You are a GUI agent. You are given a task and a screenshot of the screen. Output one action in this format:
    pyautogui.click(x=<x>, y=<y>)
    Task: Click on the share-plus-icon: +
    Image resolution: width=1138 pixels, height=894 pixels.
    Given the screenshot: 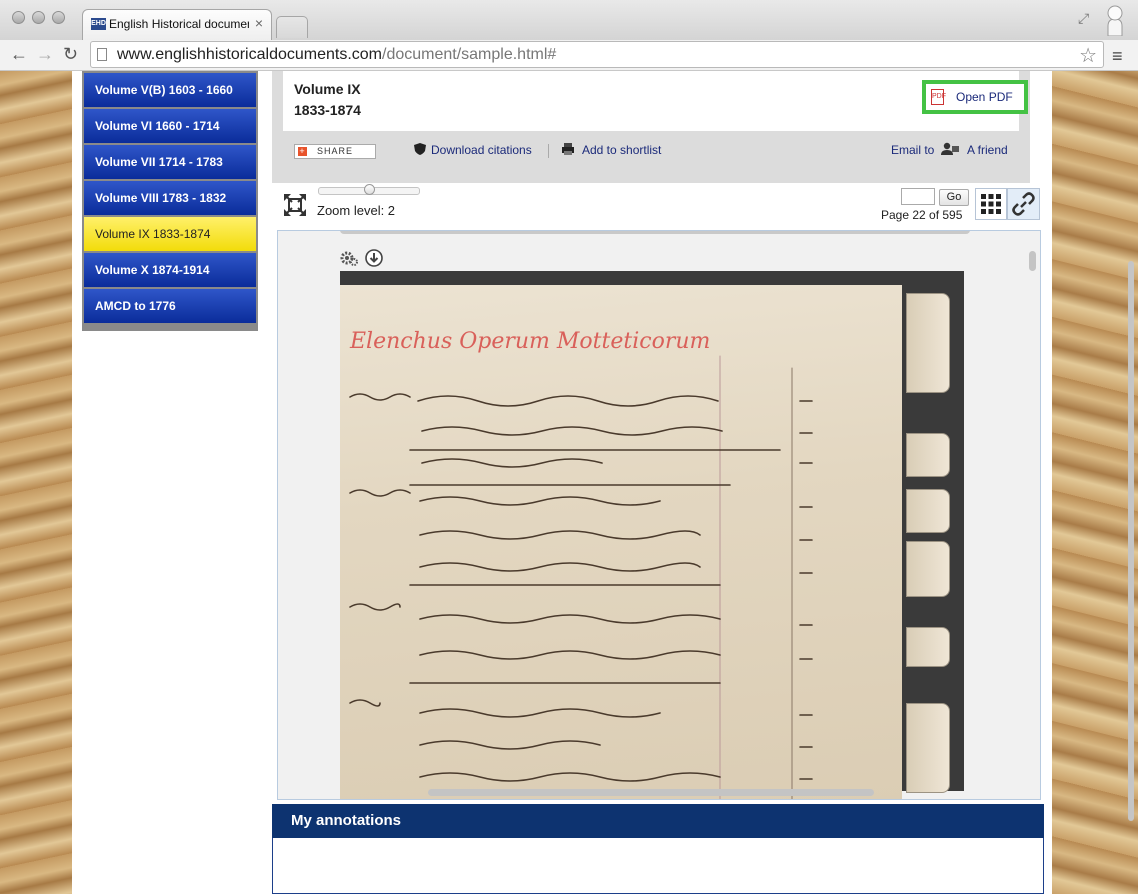 What is the action you would take?
    pyautogui.click(x=302, y=151)
    